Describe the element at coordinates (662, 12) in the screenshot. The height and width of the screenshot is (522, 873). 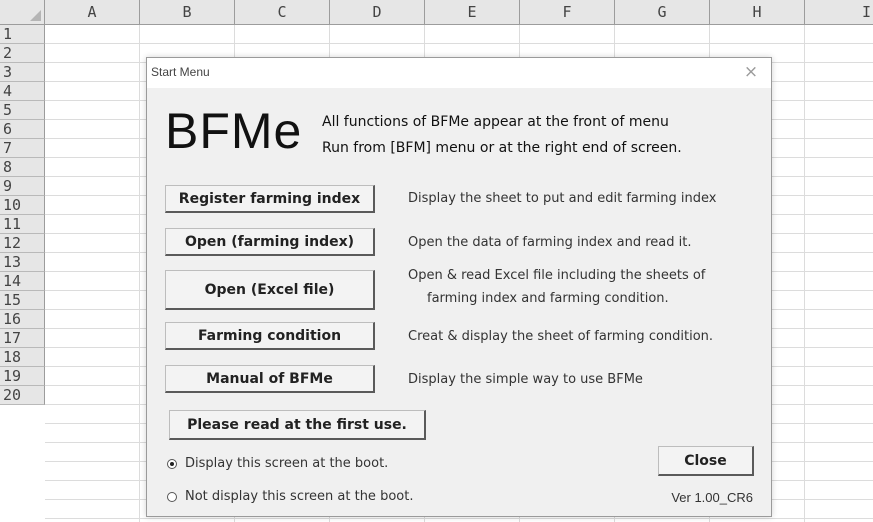
I see `column-header-g: G` at that location.